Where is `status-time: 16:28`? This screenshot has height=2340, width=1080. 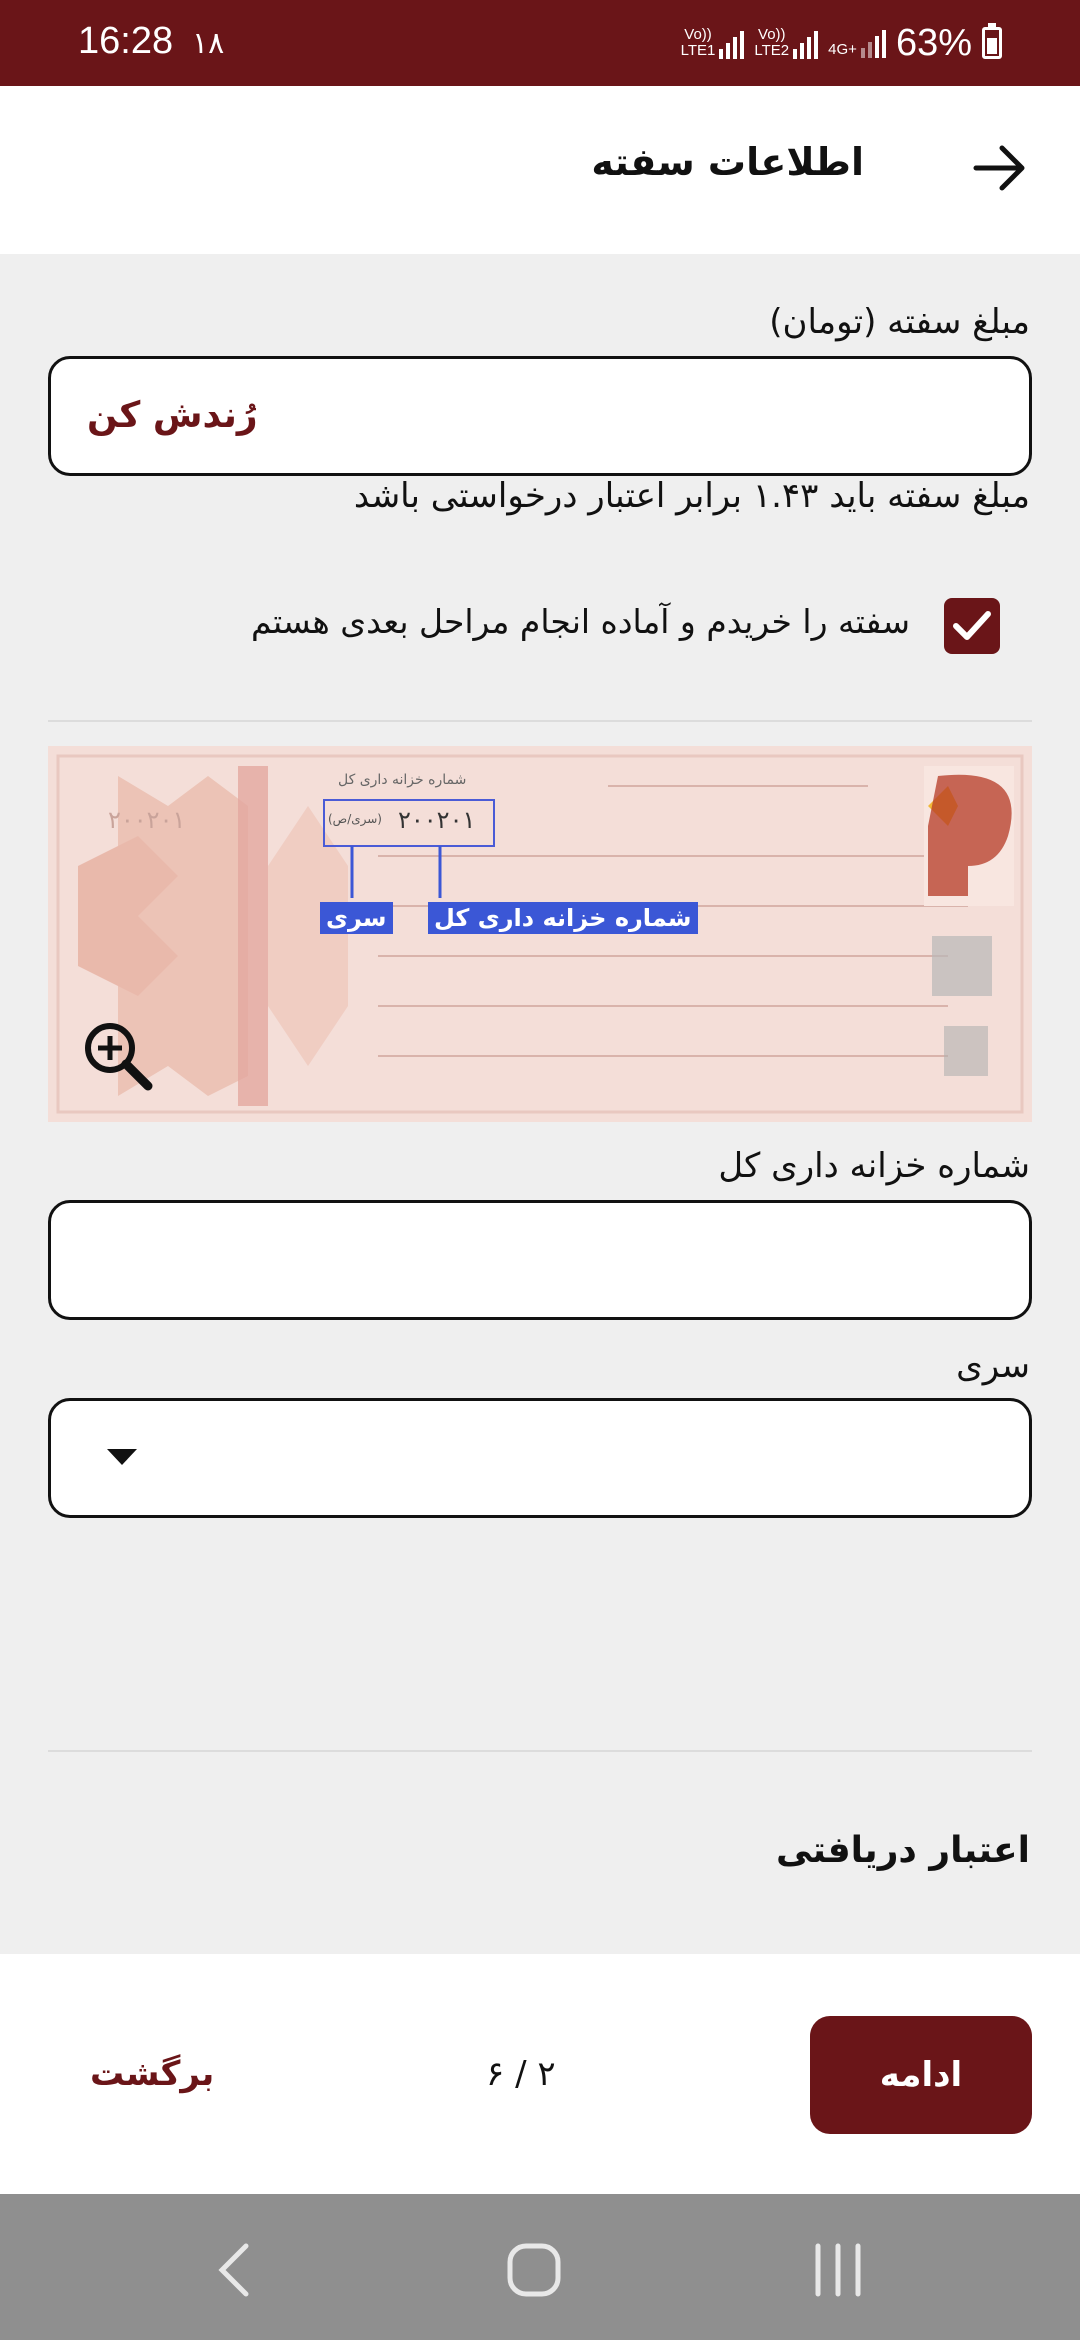 status-time: 16:28 is located at coordinates (126, 41).